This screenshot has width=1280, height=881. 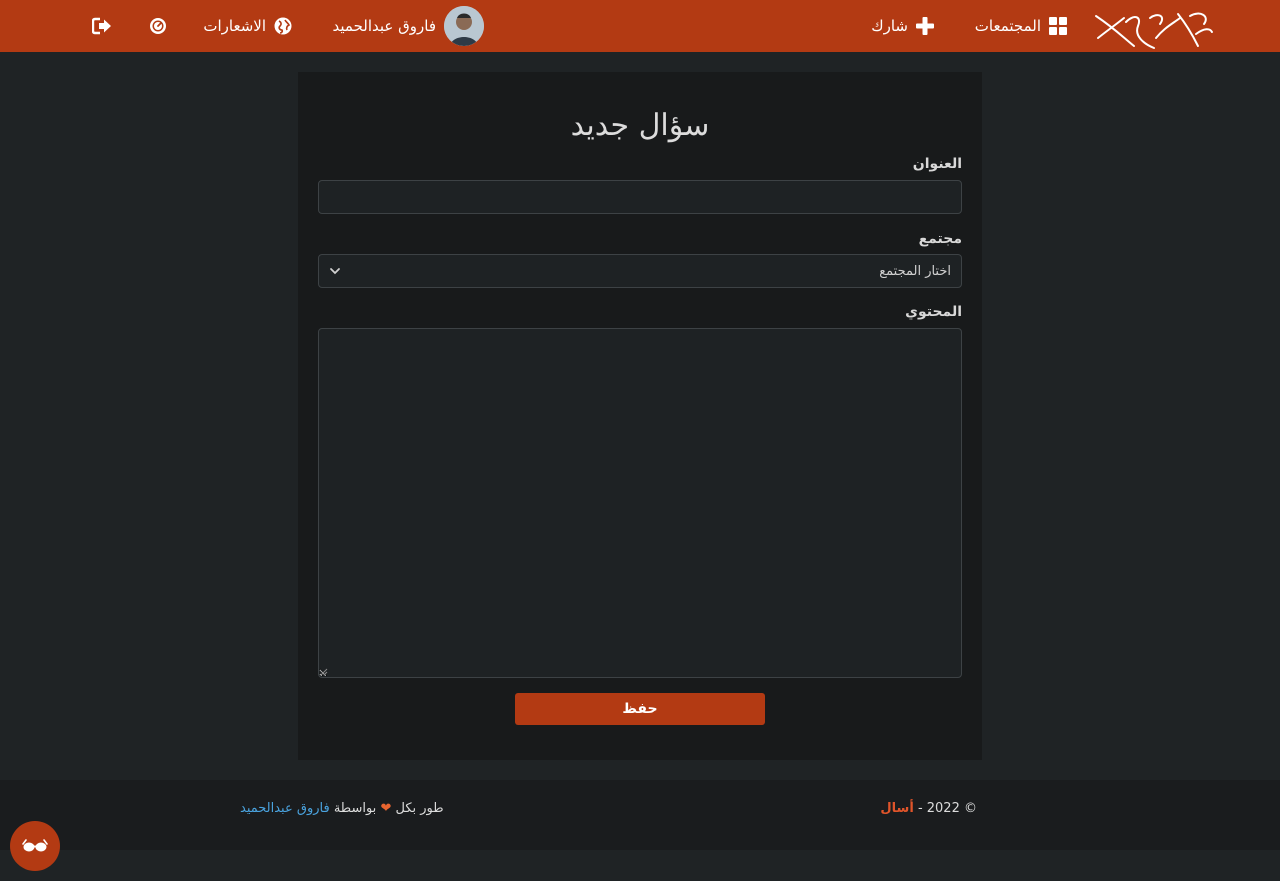 I want to click on globe-icon, so click(x=283, y=26).